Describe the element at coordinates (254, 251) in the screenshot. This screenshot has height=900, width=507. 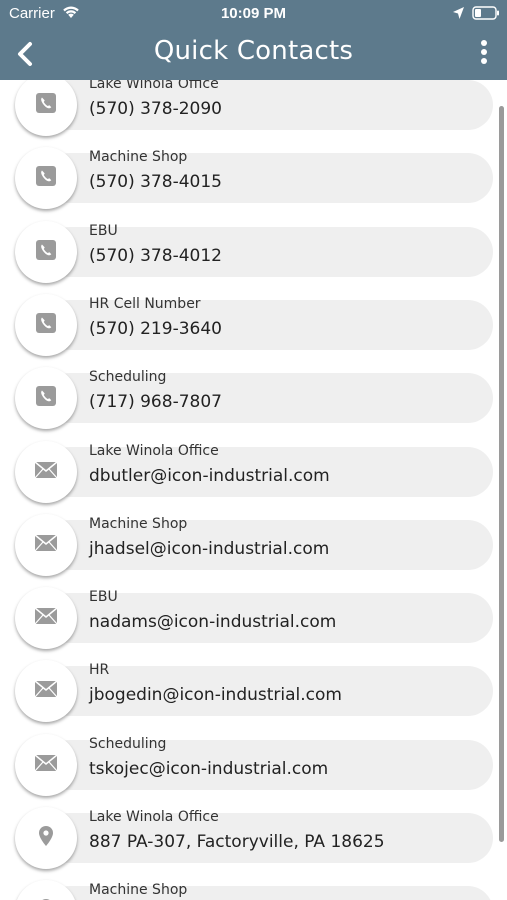
I see `list-item: EBU (570) 378-4012` at that location.